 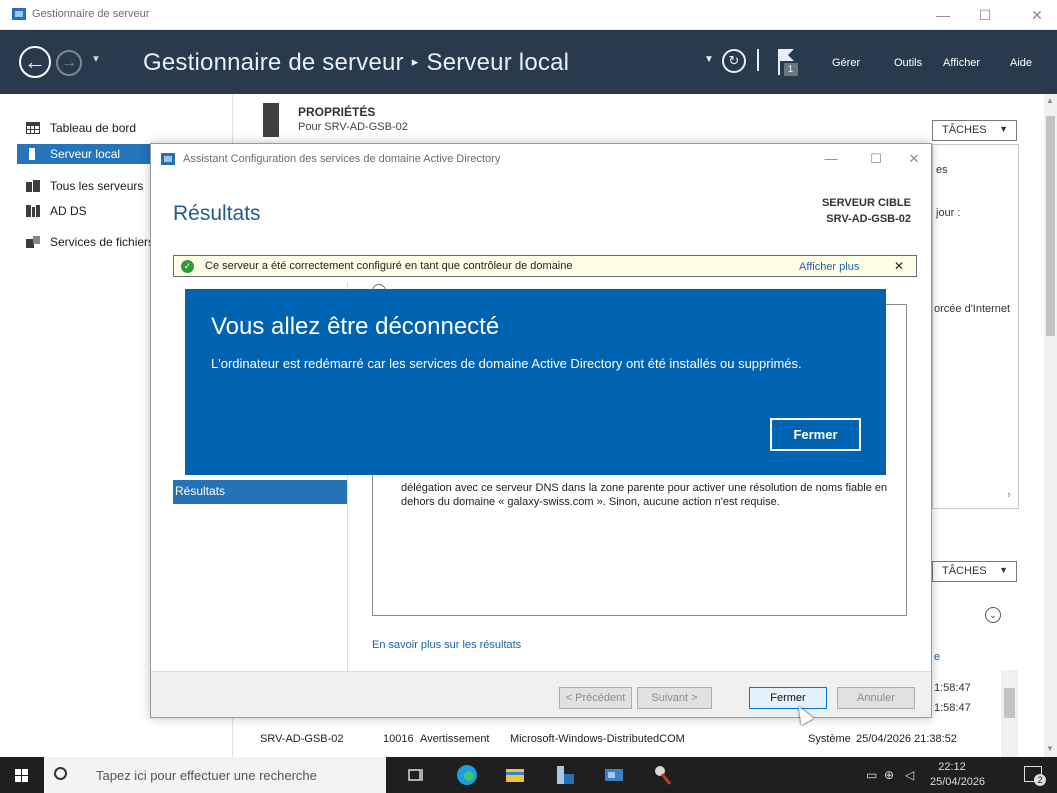 I want to click on tasks-dropdown-events: TÂCHES ▼, so click(x=974, y=571).